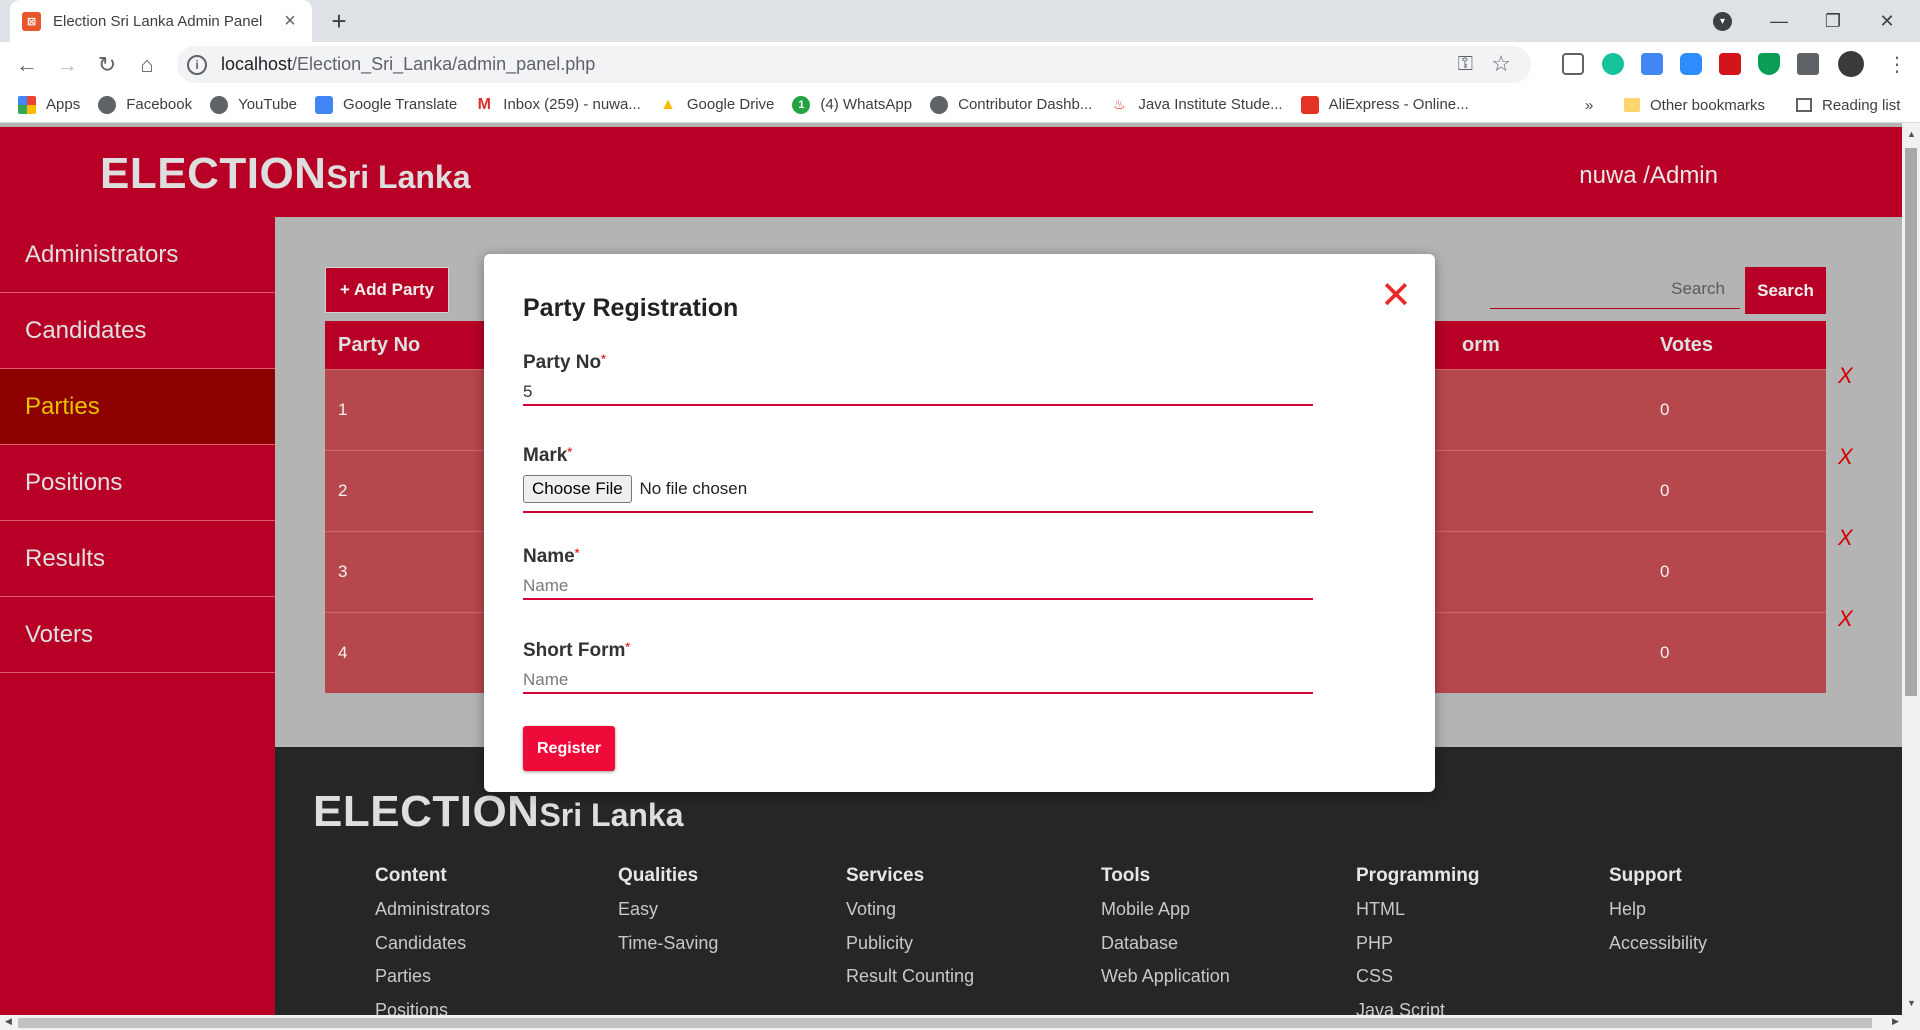 This screenshot has height=1030, width=1920. Describe the element at coordinates (1691, 64) in the screenshot. I see `zoom-extension-icon` at that location.